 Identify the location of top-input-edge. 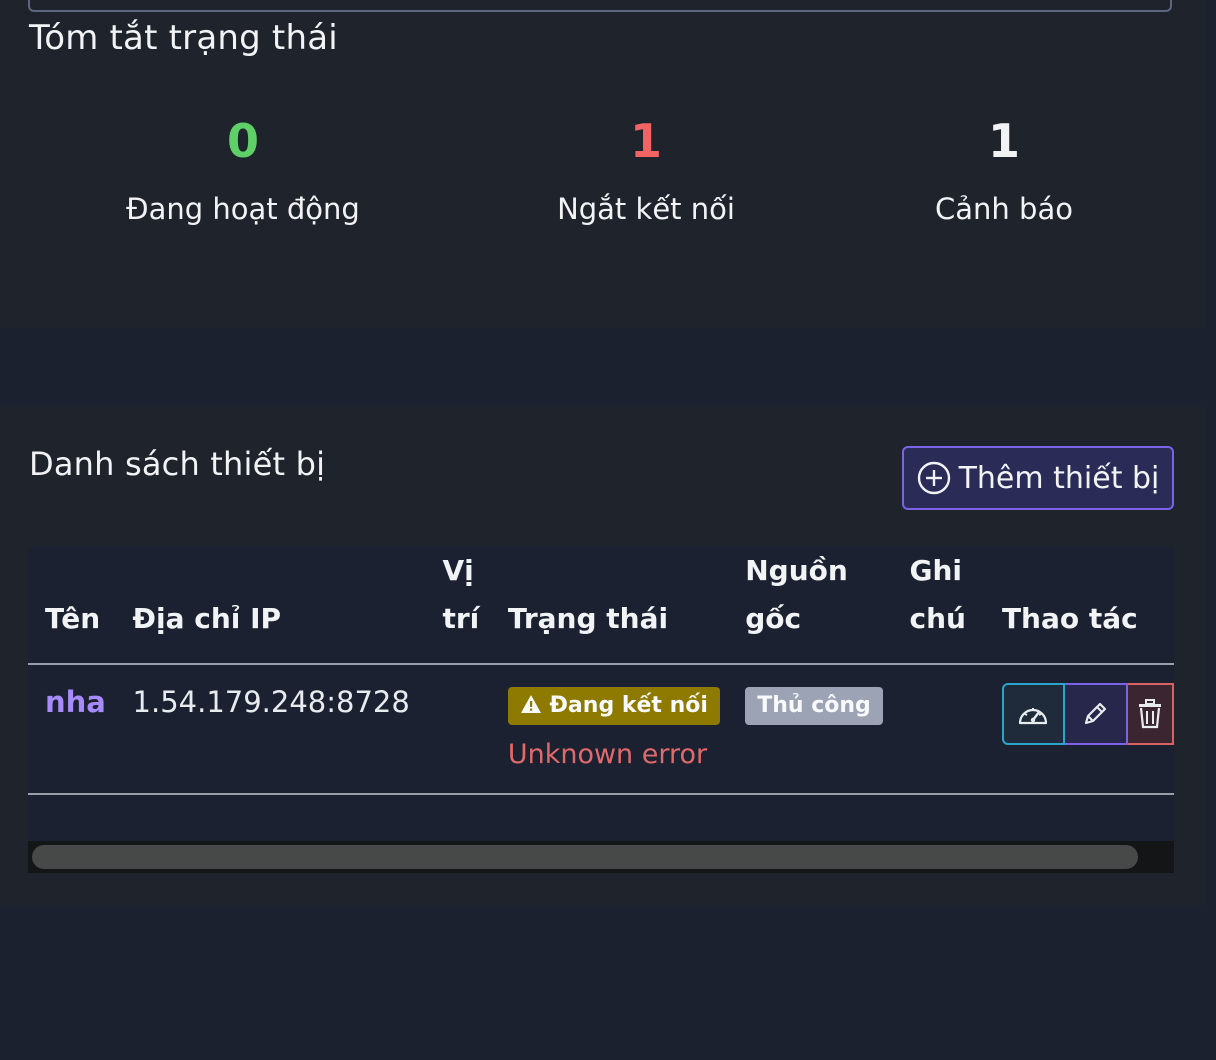
(600, 6).